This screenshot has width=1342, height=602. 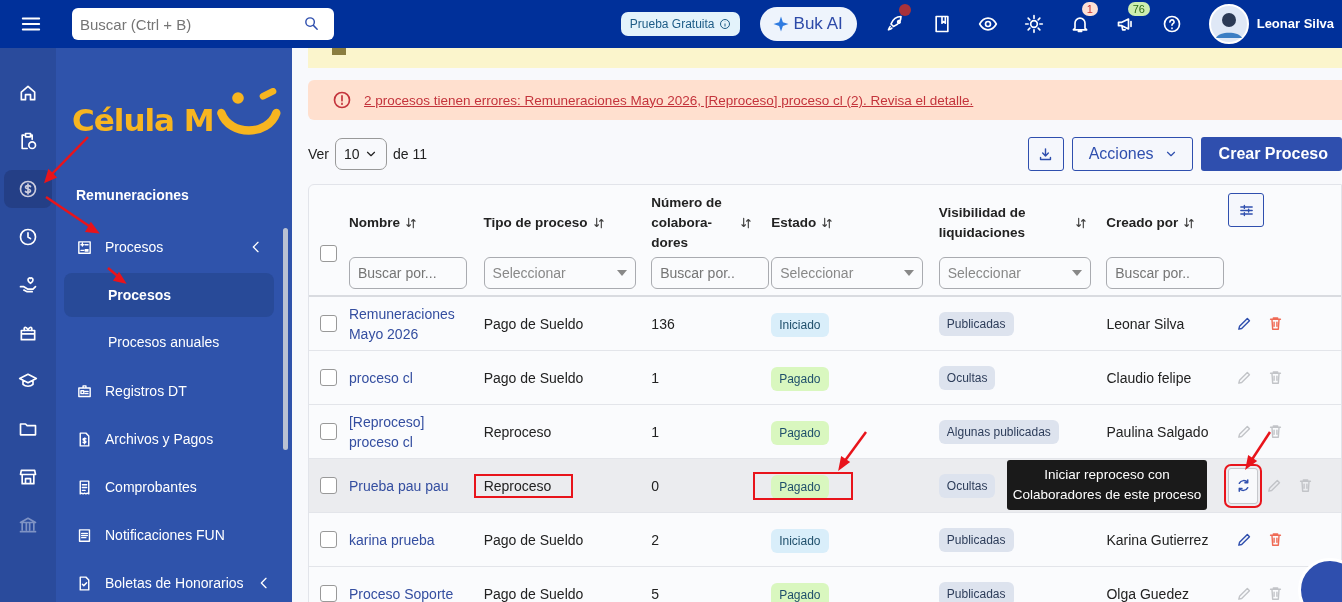 I want to click on sidebar-subitem: Procesos, so click(x=169, y=295).